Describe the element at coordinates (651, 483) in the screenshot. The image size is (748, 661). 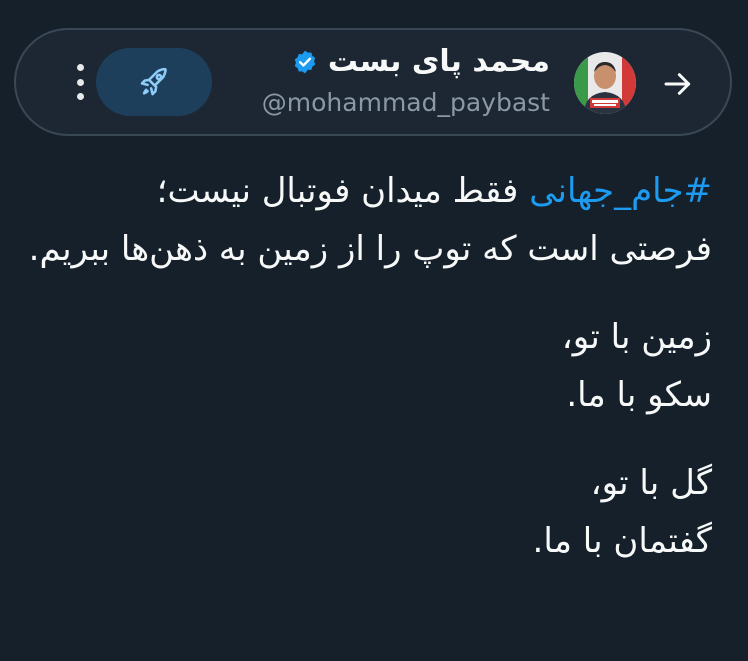
I see `tweet-line: گل با تو،` at that location.